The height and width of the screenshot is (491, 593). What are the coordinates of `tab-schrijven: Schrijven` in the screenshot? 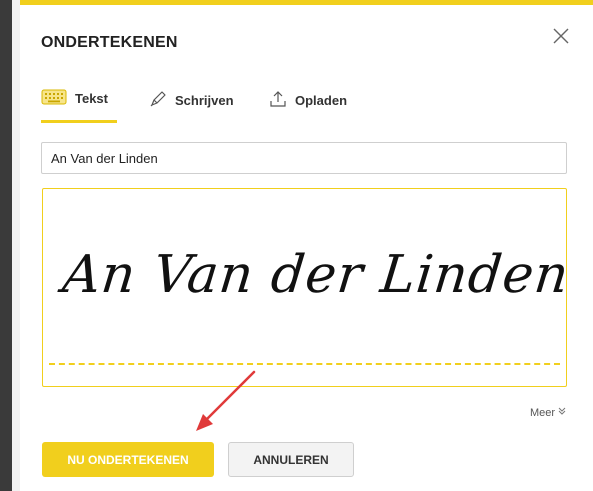 It's located at (191, 103).